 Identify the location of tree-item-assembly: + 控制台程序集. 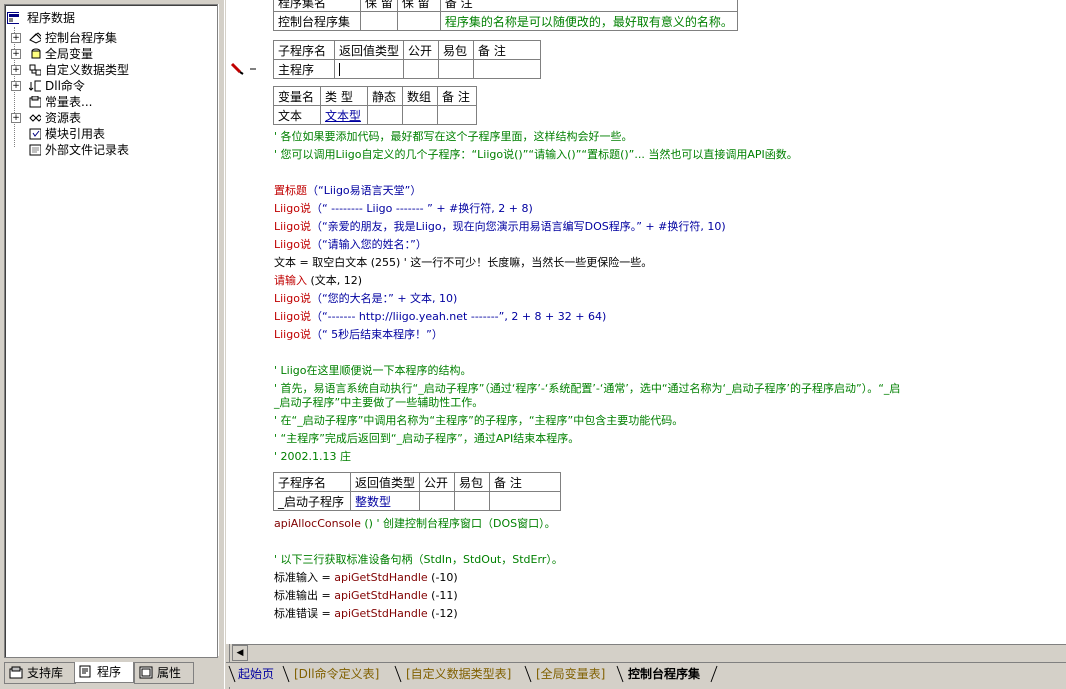
(111, 38).